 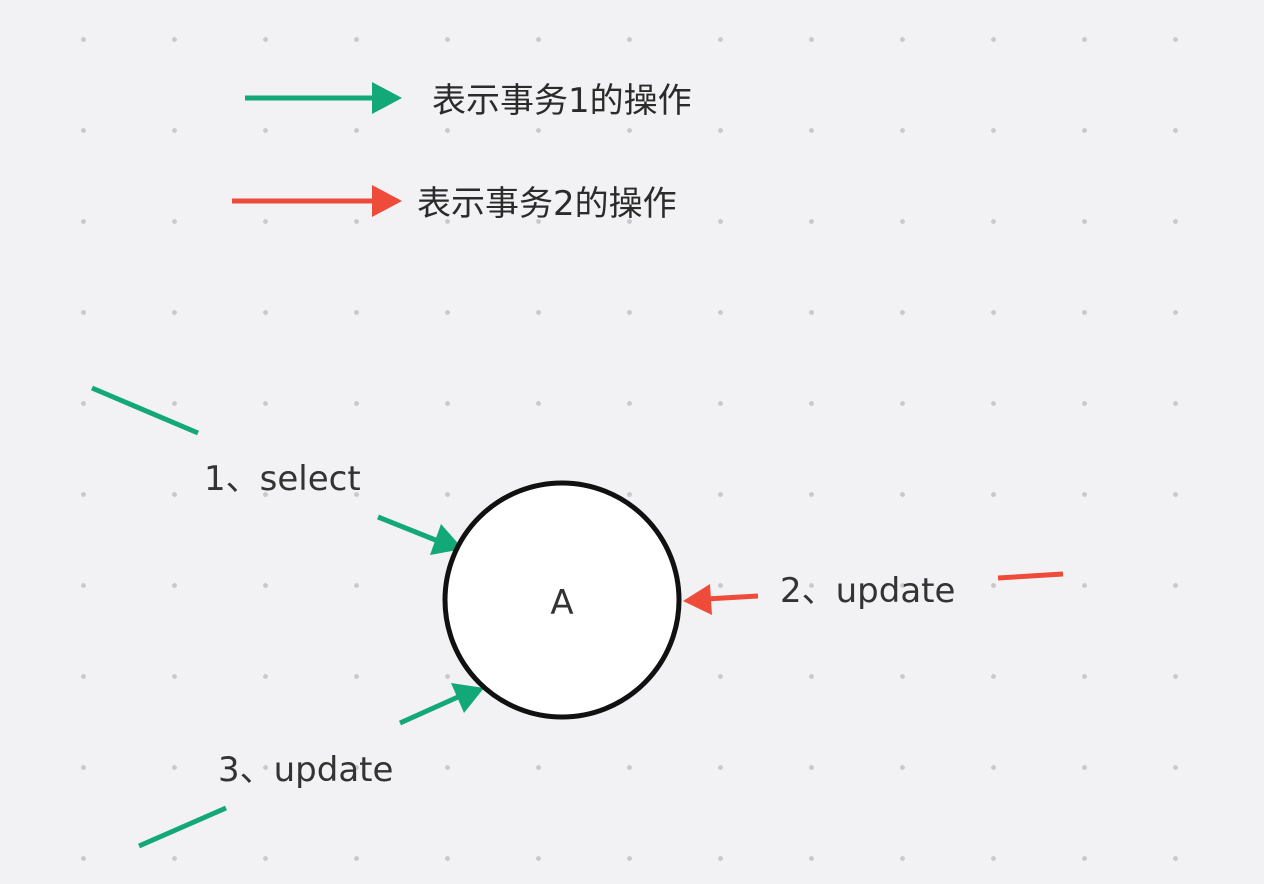 I want to click on legend-item-transaction2: 表示事务2的操作, so click(x=454, y=204).